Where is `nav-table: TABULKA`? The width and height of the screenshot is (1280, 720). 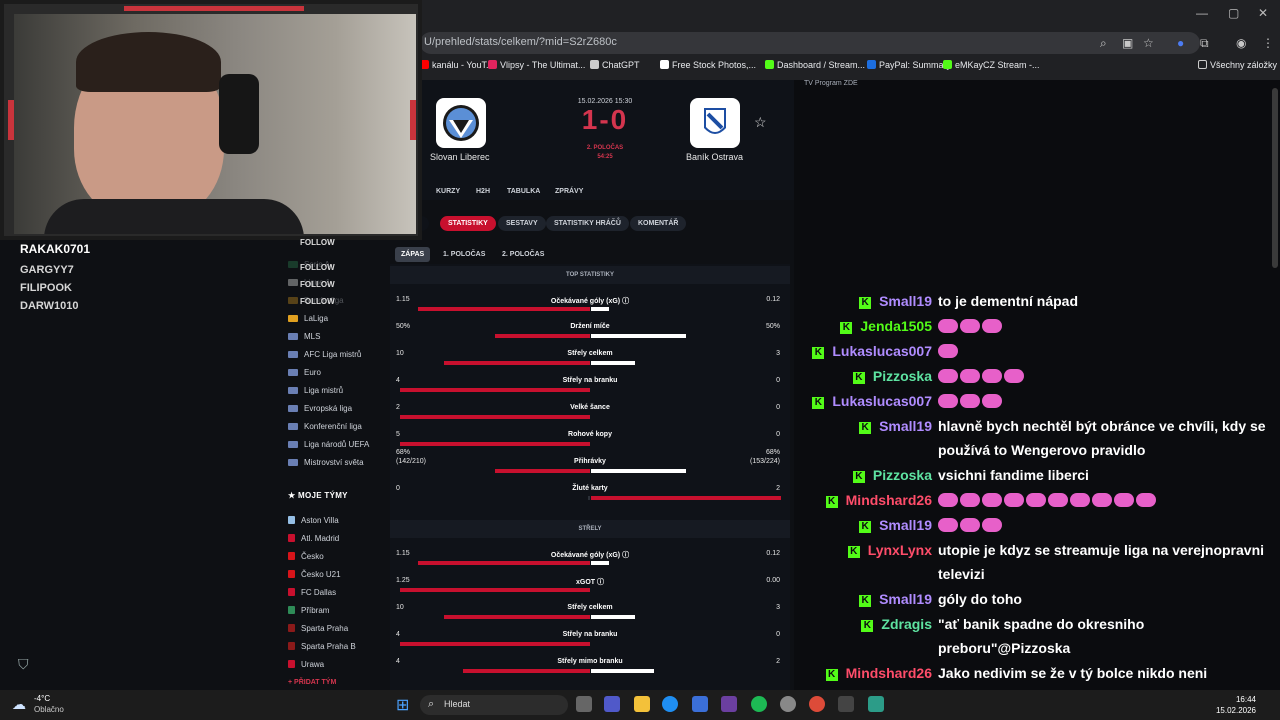 nav-table: TABULKA is located at coordinates (523, 191).